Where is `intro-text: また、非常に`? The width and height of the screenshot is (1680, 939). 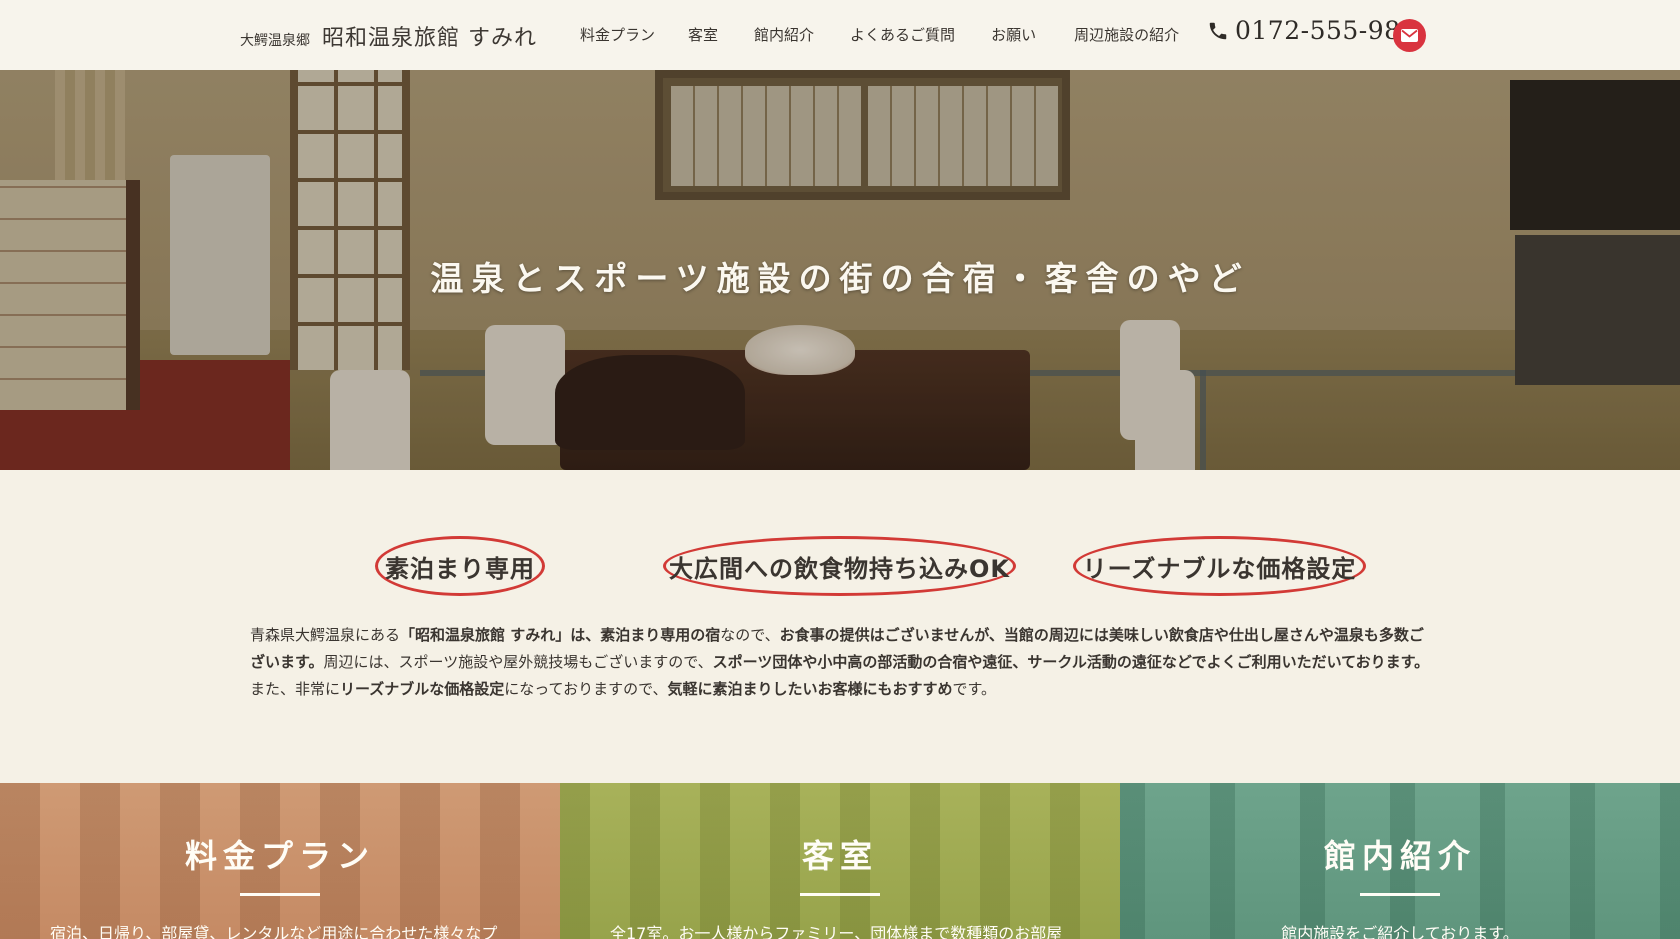
intro-text: また、非常に is located at coordinates (295, 689).